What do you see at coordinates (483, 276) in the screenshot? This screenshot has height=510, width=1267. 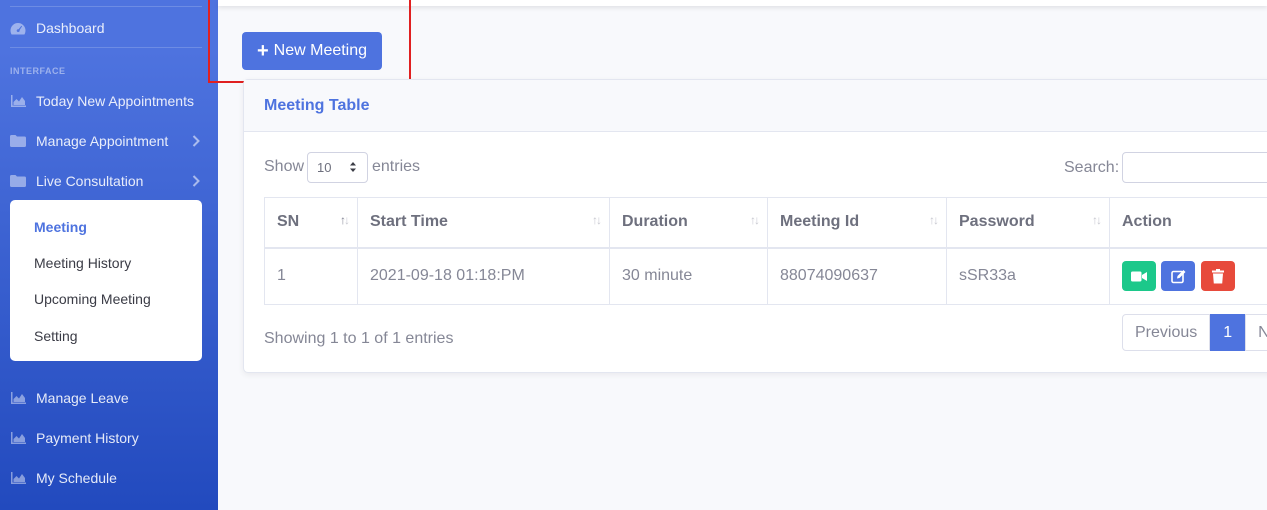 I see `cell-start-time: 2021-09-18 01:18:PM` at bounding box center [483, 276].